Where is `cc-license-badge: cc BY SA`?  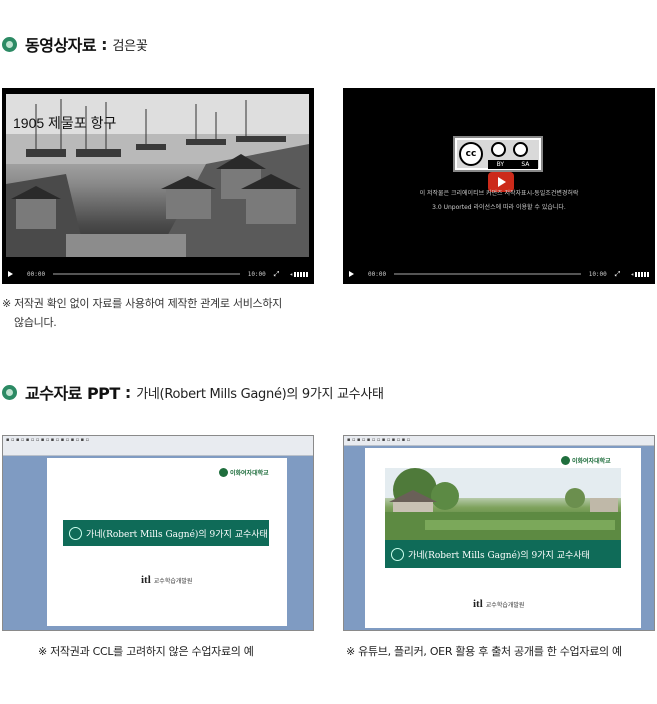
cc-license-badge: cc BY SA is located at coordinates (498, 154).